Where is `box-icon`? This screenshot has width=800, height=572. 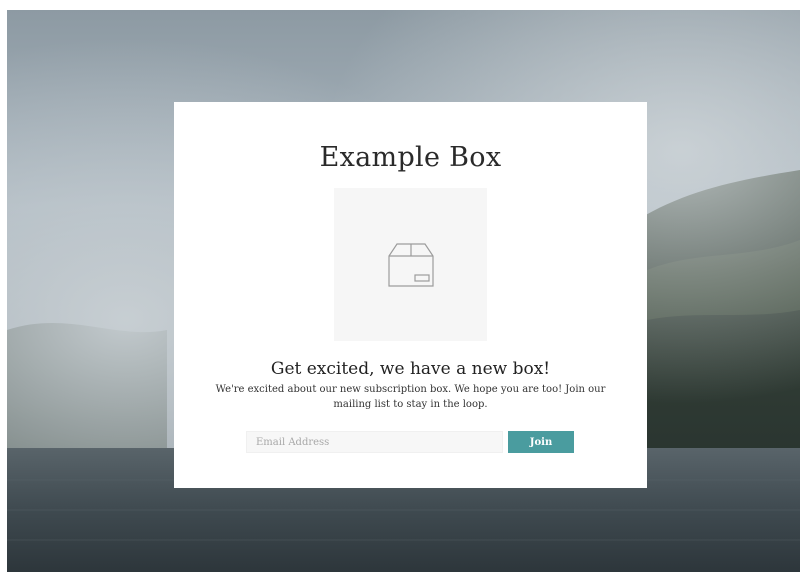
box-icon is located at coordinates (411, 265).